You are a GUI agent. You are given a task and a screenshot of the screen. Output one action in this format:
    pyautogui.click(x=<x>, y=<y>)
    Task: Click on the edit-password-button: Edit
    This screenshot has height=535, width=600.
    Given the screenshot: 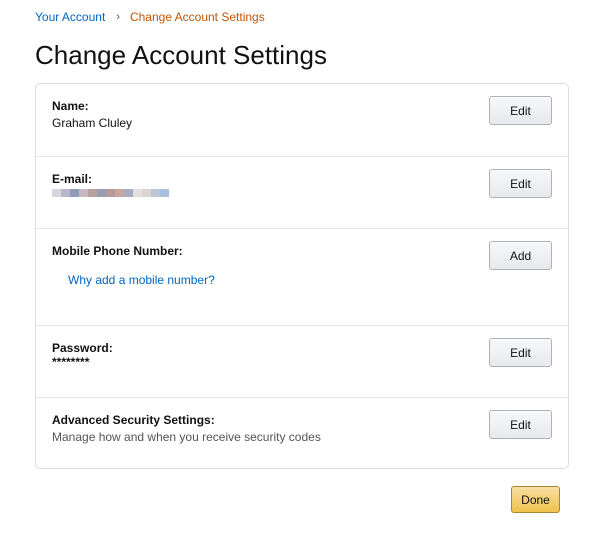 What is the action you would take?
    pyautogui.click(x=520, y=352)
    